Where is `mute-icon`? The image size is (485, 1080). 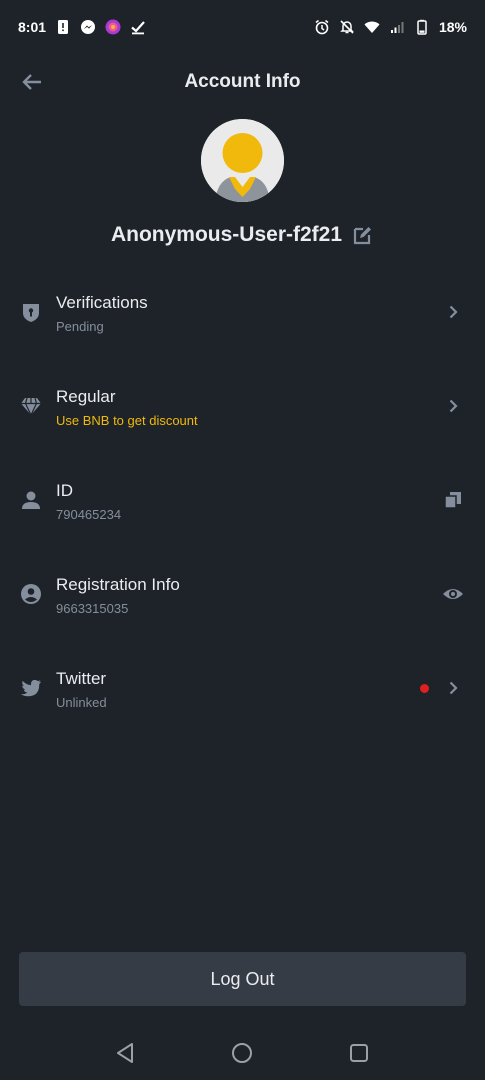 mute-icon is located at coordinates (347, 27).